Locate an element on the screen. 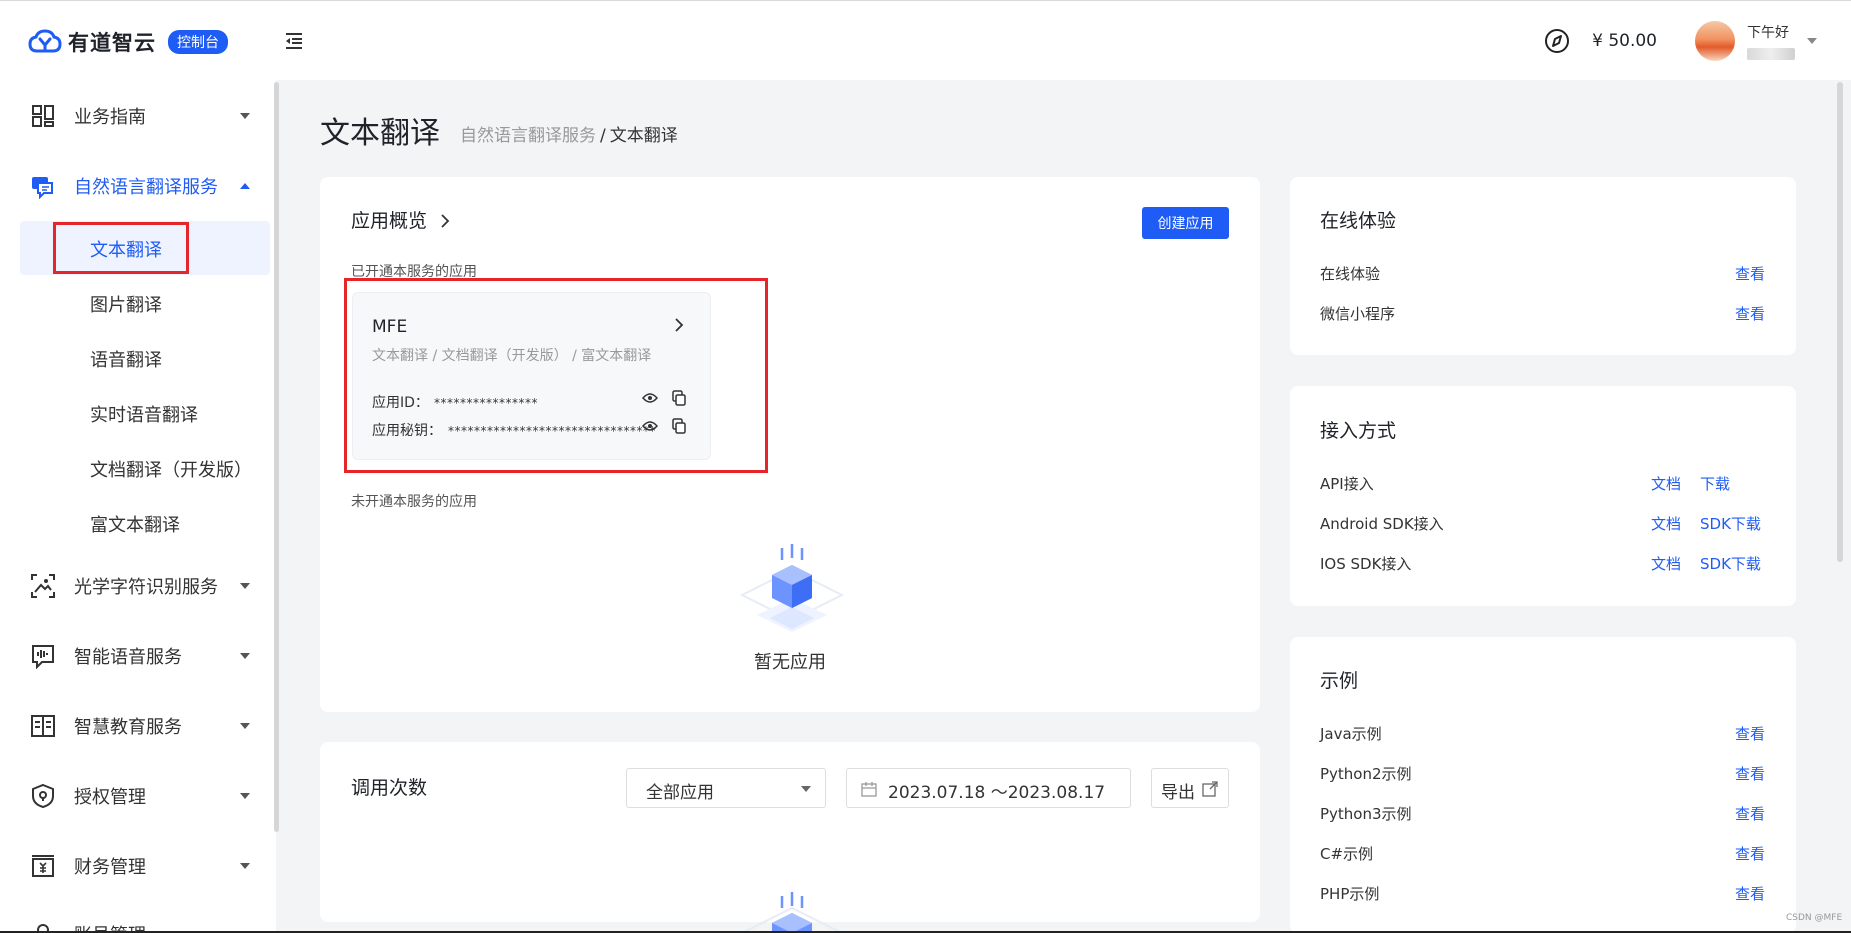  app-name: MFE is located at coordinates (390, 327).